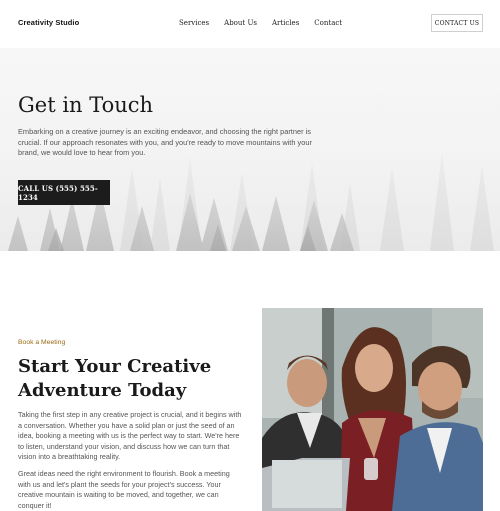  I want to click on nav-articles: Articles, so click(285, 23).